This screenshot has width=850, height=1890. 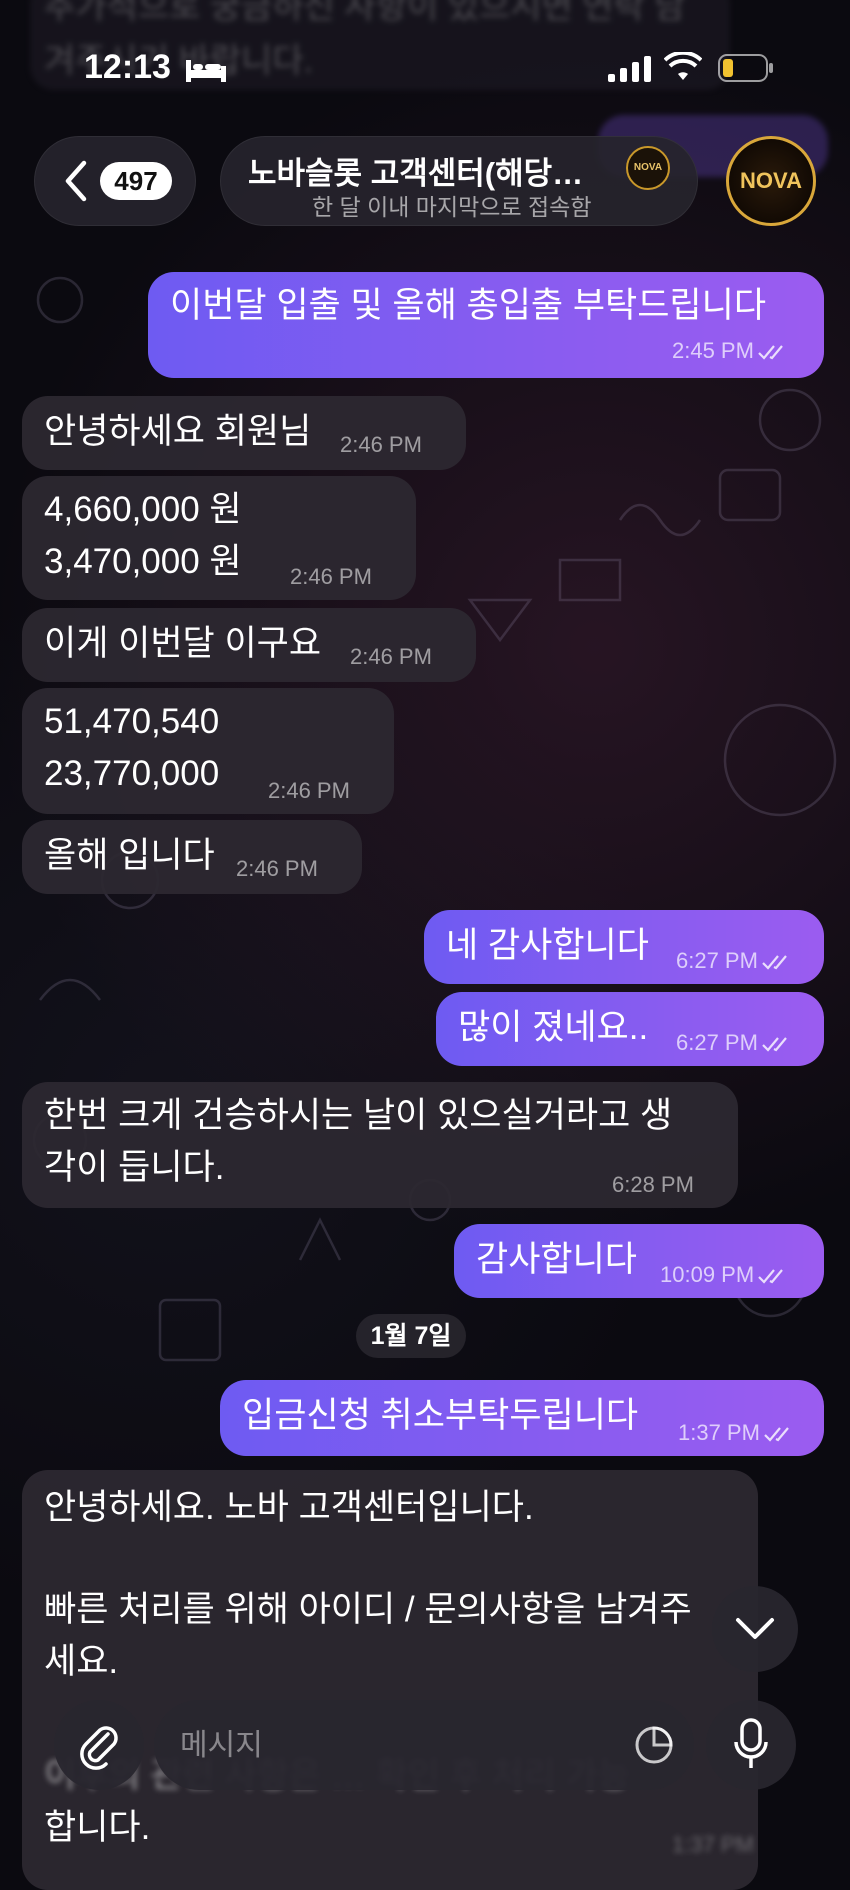 I want to click on message-text-line: 23,770,000, so click(x=132, y=773).